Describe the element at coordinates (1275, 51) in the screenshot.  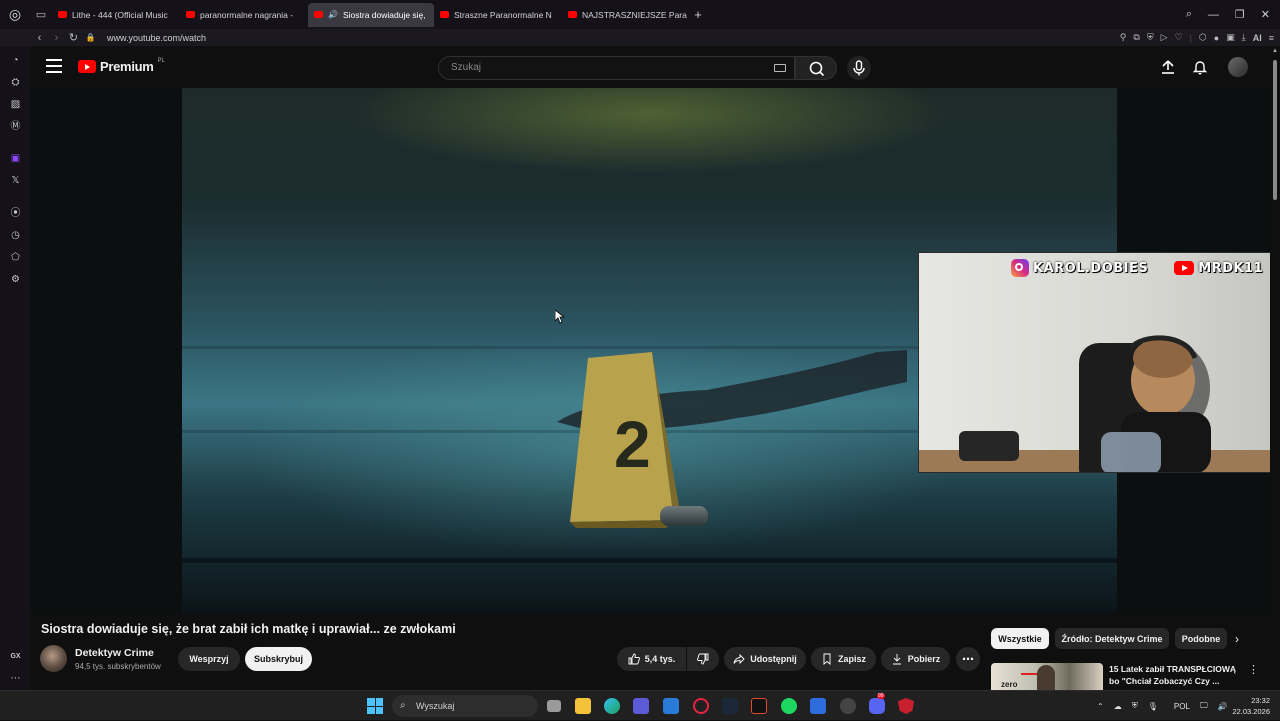
I see `scroll-up-arrow-icon: ▲` at that location.